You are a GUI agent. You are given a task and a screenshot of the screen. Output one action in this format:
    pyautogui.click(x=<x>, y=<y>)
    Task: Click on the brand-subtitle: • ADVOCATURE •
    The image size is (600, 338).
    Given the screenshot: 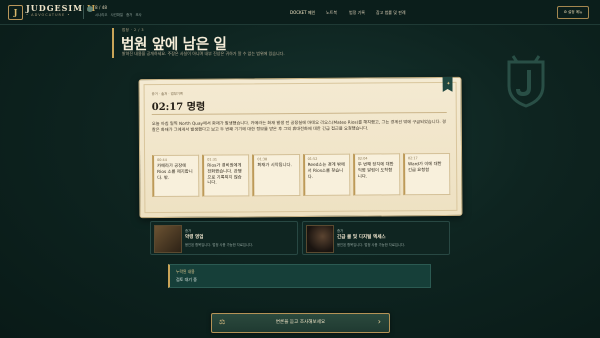 What is the action you would take?
    pyautogui.click(x=48, y=15)
    